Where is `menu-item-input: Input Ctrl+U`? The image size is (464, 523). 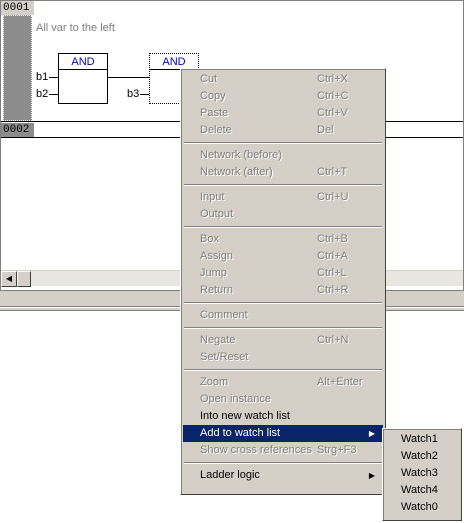
menu-item-input: Input Ctrl+U is located at coordinates (283, 197).